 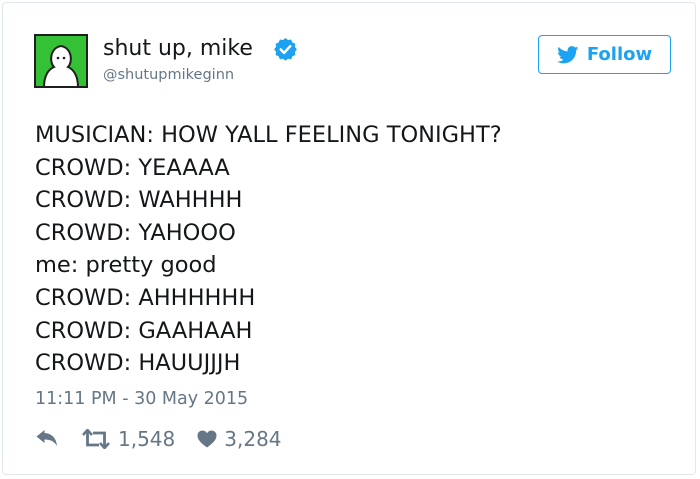 What do you see at coordinates (567, 54) in the screenshot?
I see `twitter-bird-icon` at bounding box center [567, 54].